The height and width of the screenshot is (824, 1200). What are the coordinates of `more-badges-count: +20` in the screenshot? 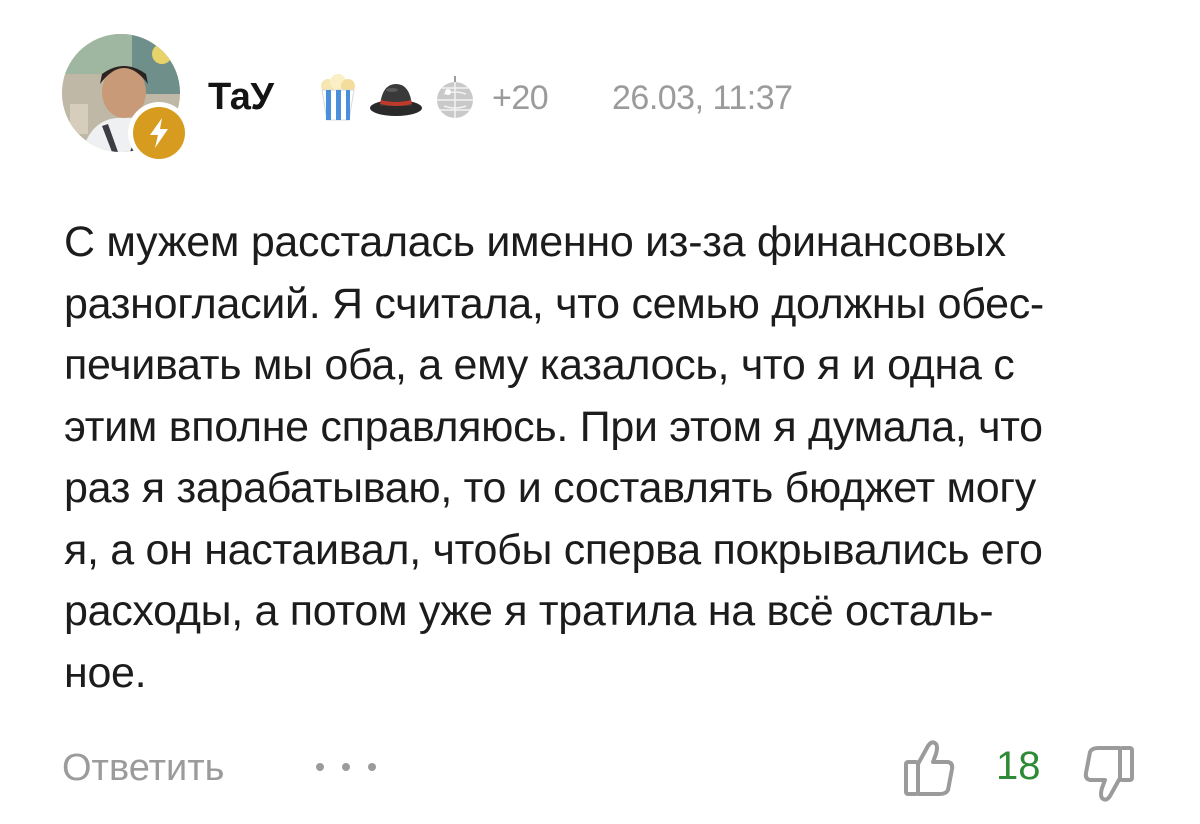 It's located at (520, 98).